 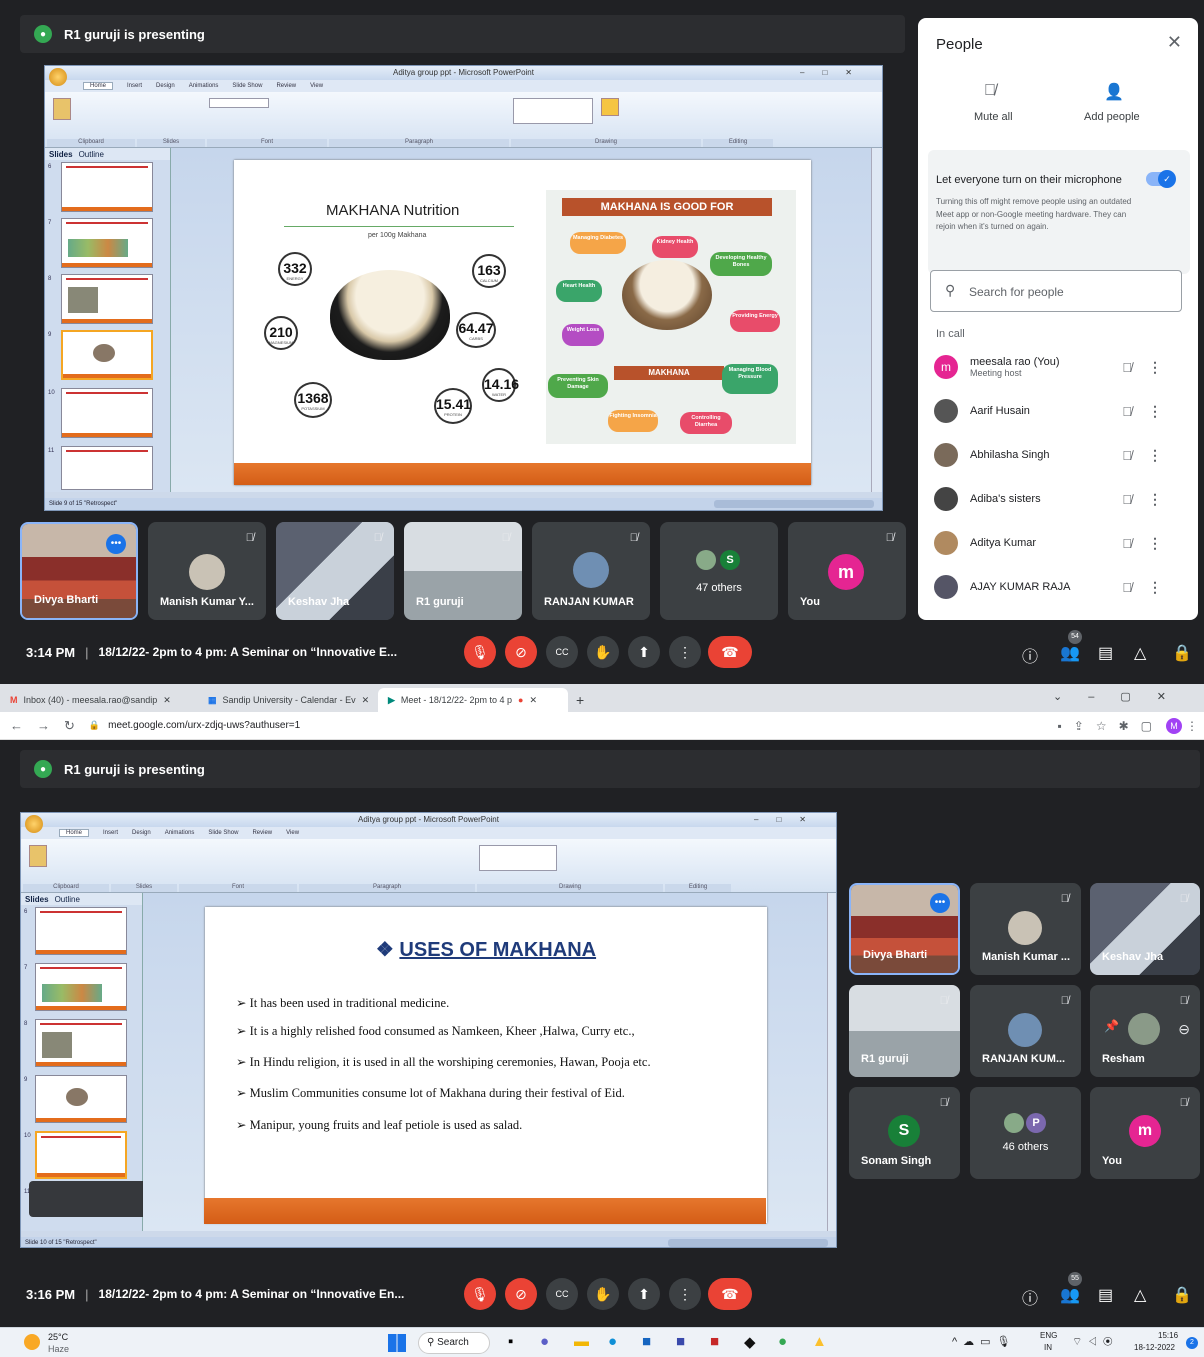 What do you see at coordinates (1048, 1347) in the screenshot?
I see `region-label: IN` at bounding box center [1048, 1347].